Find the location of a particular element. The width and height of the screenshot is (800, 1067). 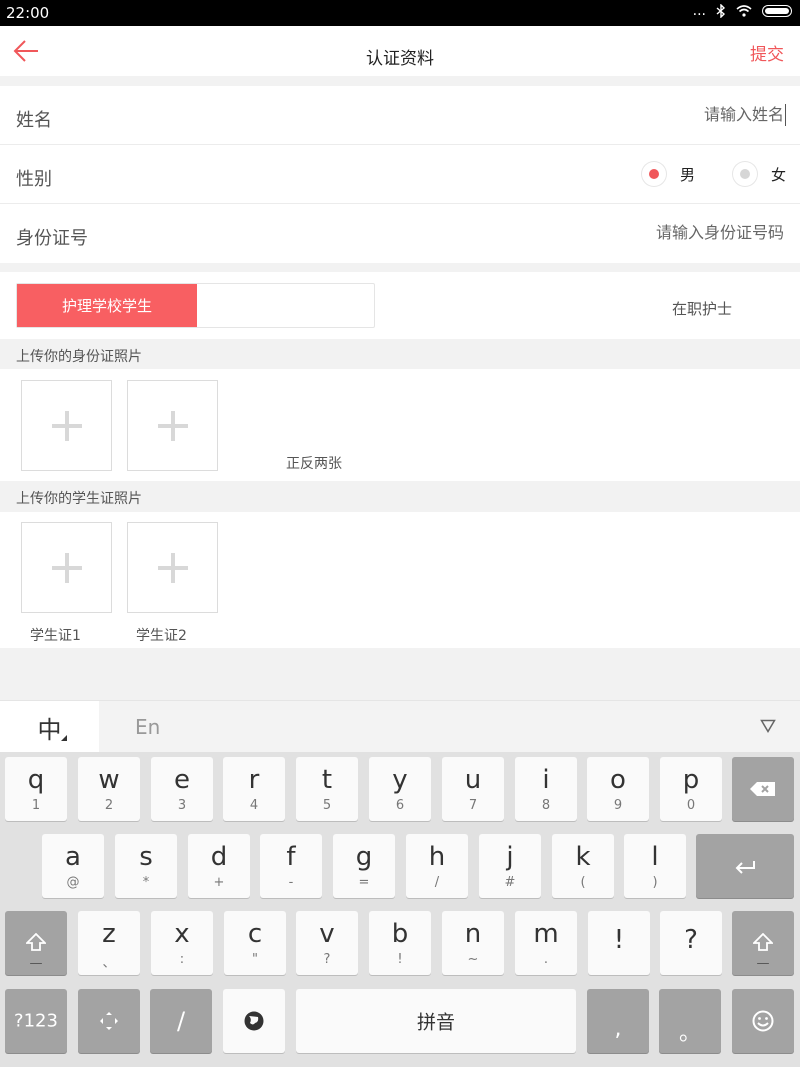

gender-male-radio: 男 is located at coordinates (668, 174).